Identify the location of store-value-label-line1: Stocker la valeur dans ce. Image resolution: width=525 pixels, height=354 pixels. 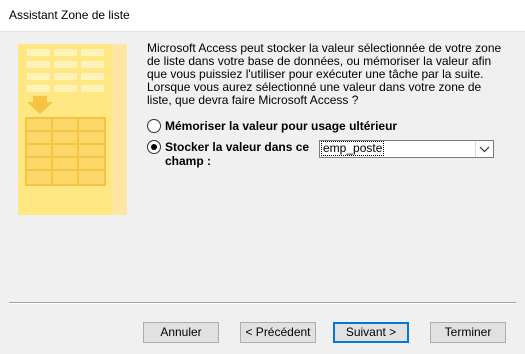
(237, 147).